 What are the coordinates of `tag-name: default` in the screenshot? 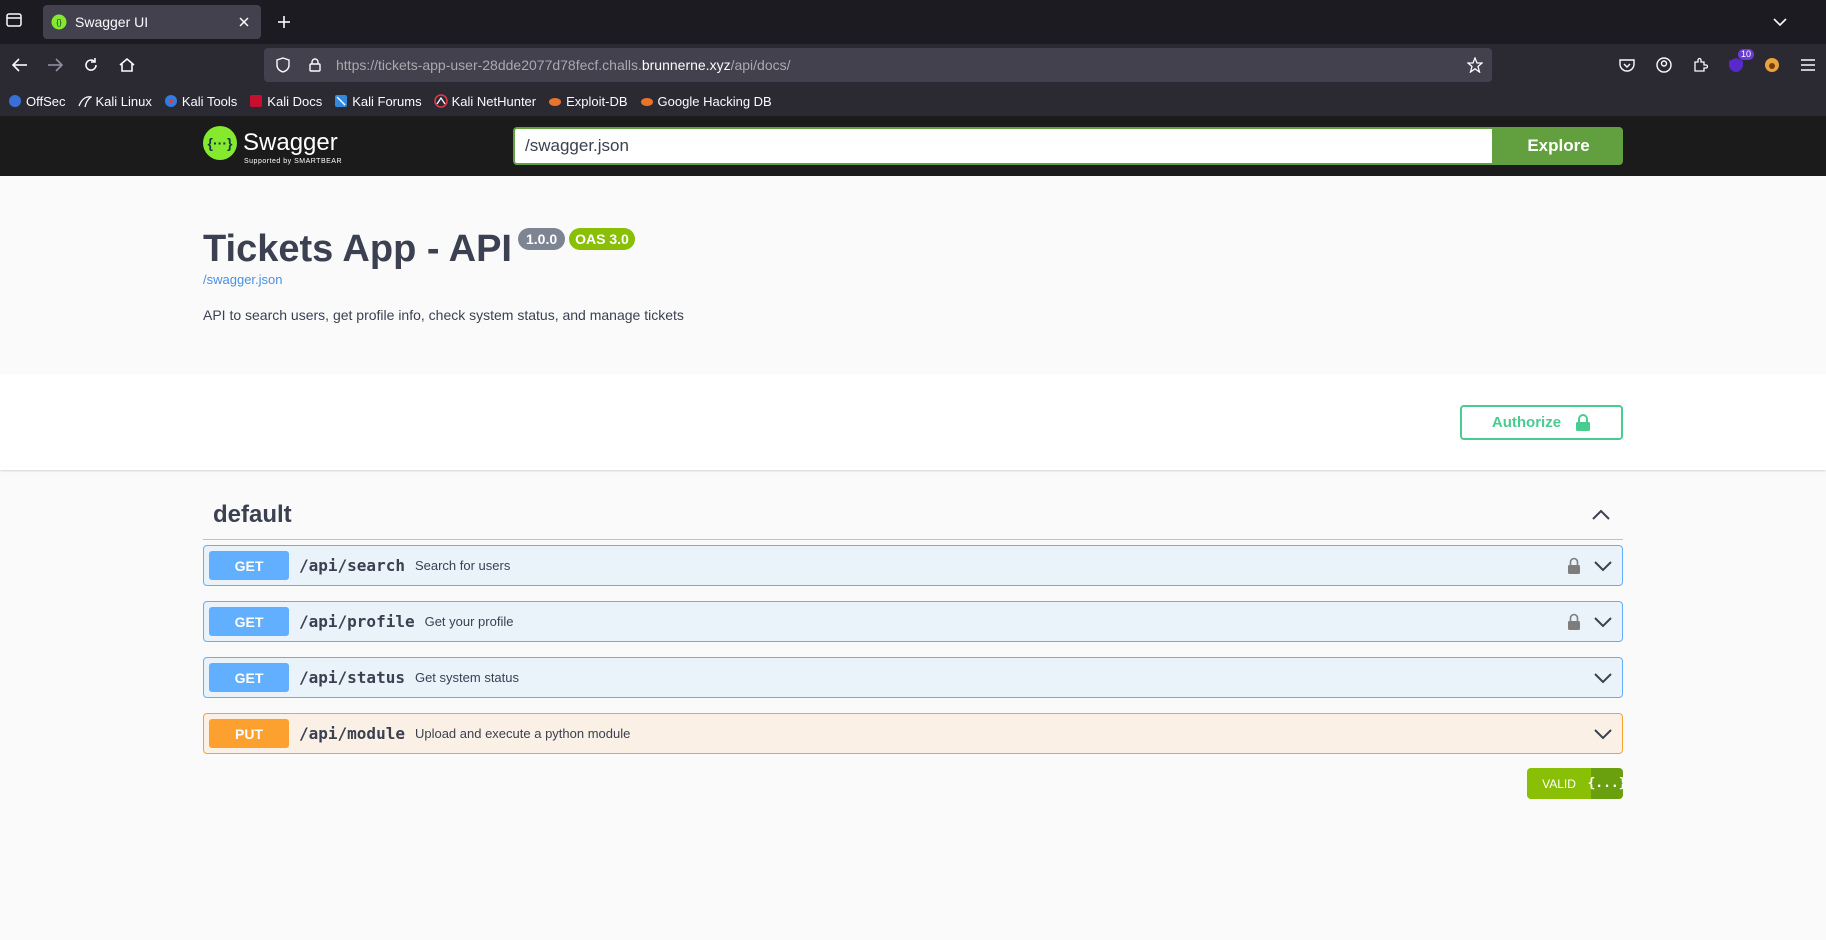 It's located at (252, 514).